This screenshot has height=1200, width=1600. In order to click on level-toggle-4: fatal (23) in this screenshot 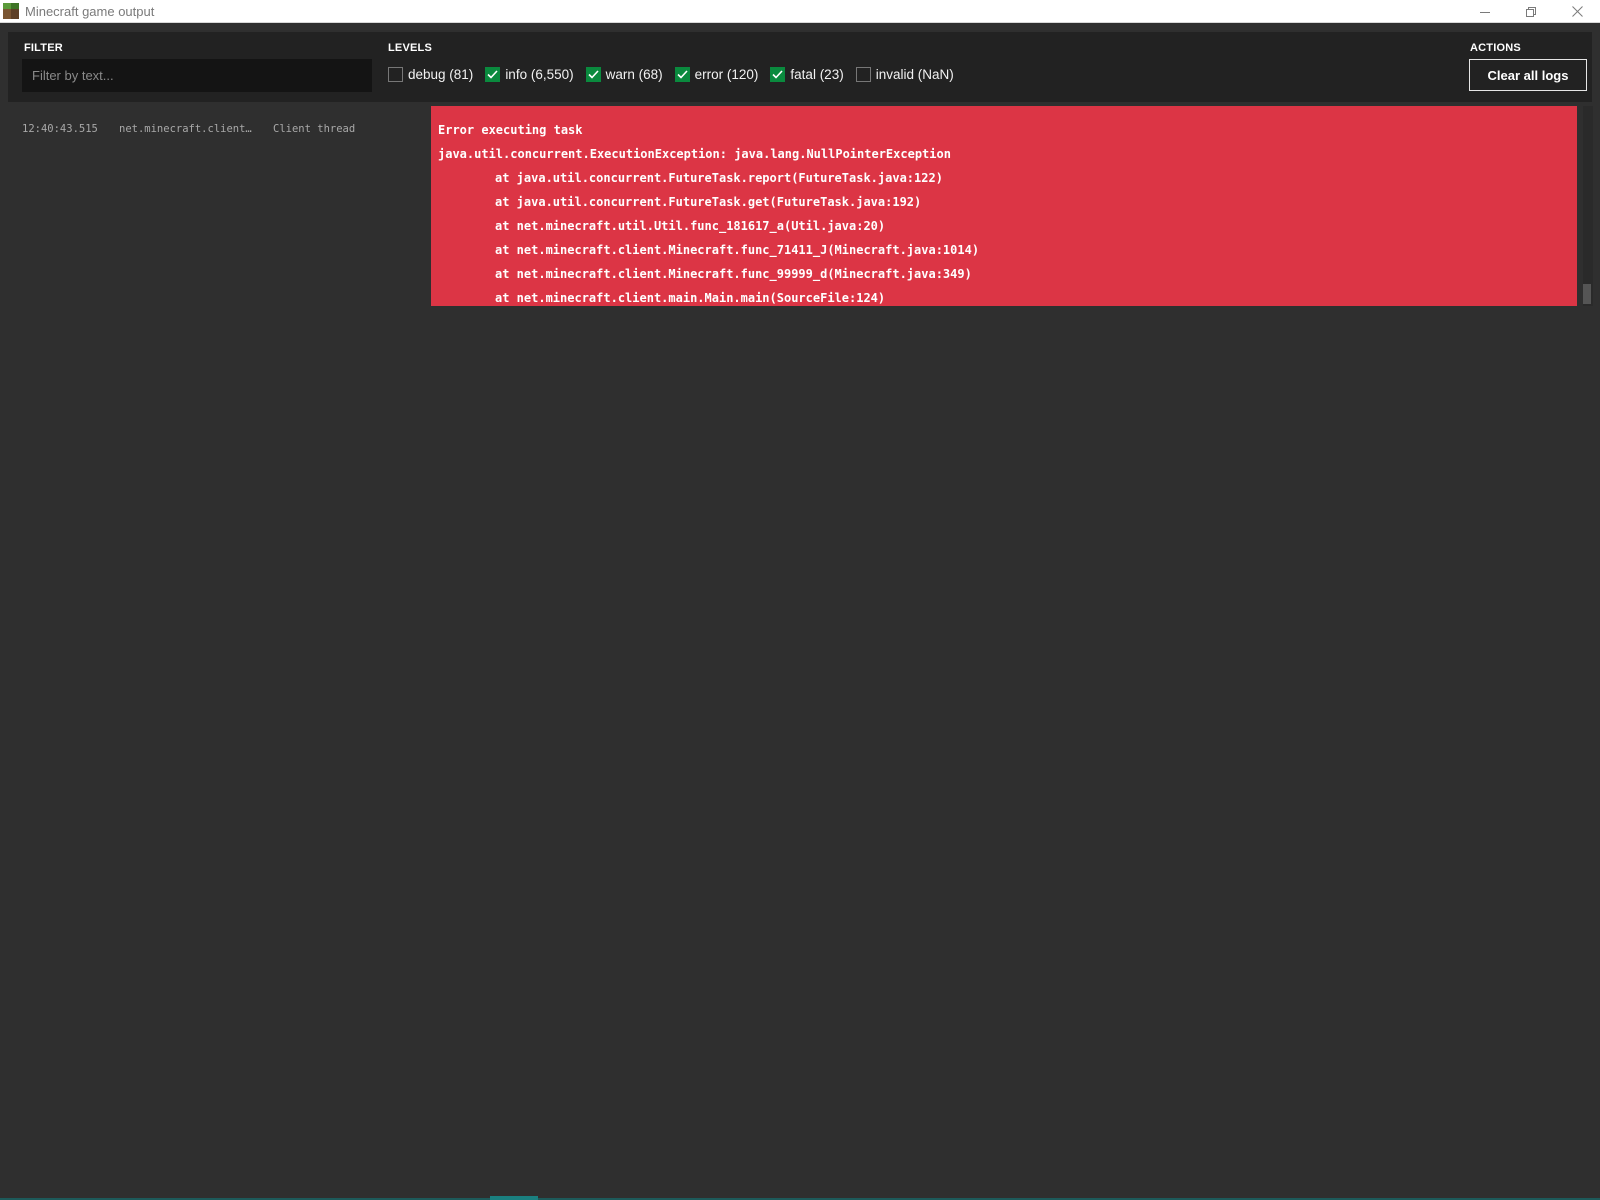, I will do `click(807, 74)`.